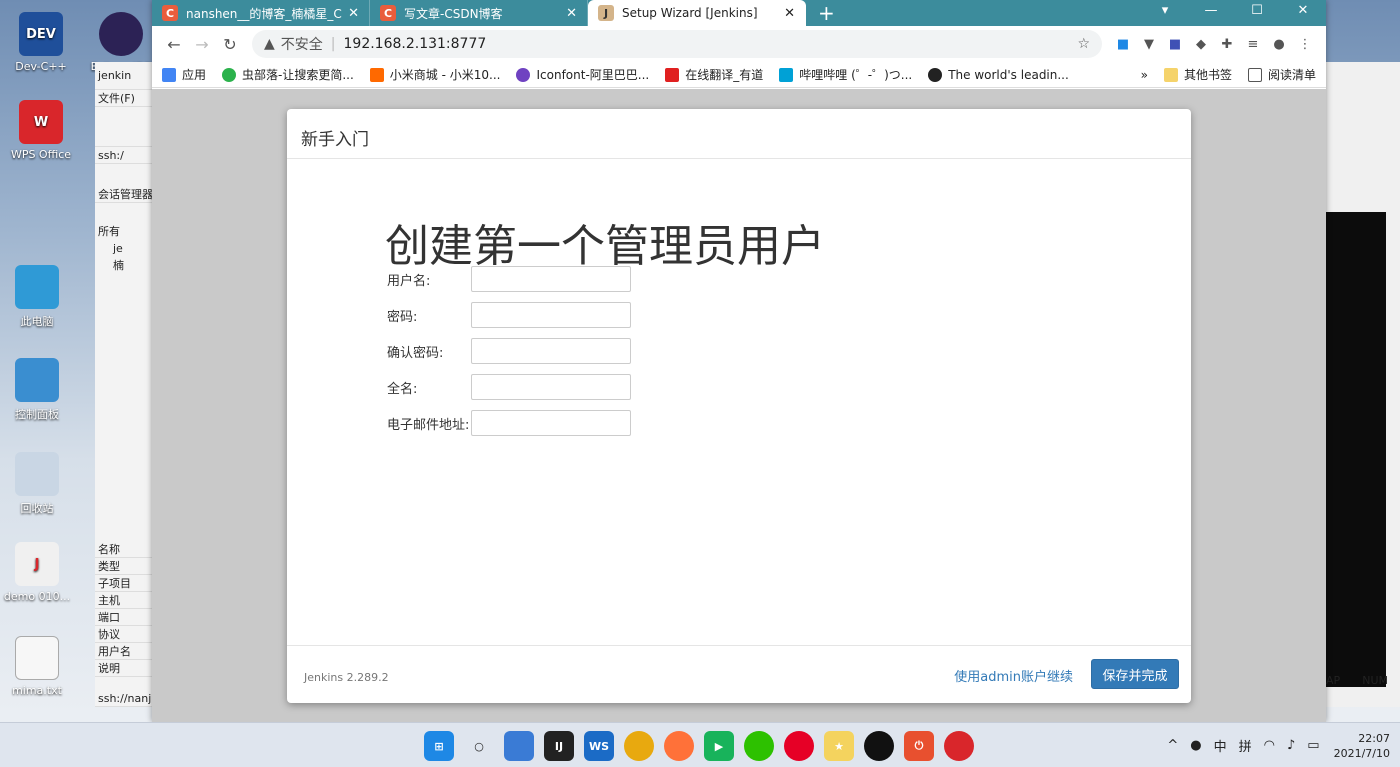 The image size is (1400, 767). What do you see at coordinates (1291, 745) in the screenshot?
I see `volume-icon: ♪` at bounding box center [1291, 745].